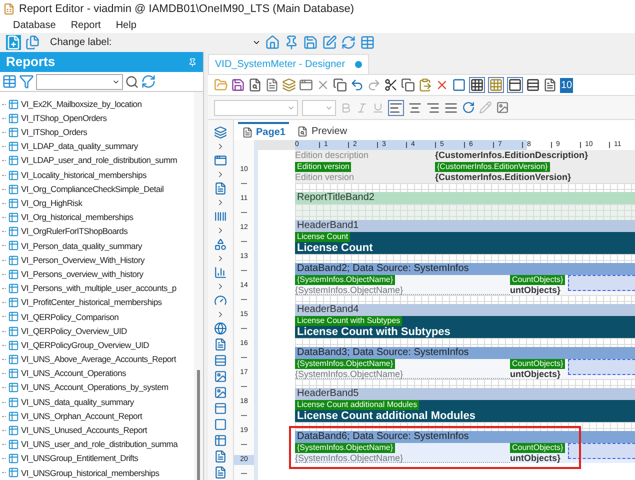 This screenshot has height=480, width=635. I want to click on tree-item: VI_ITShop_Orders, so click(54, 132).